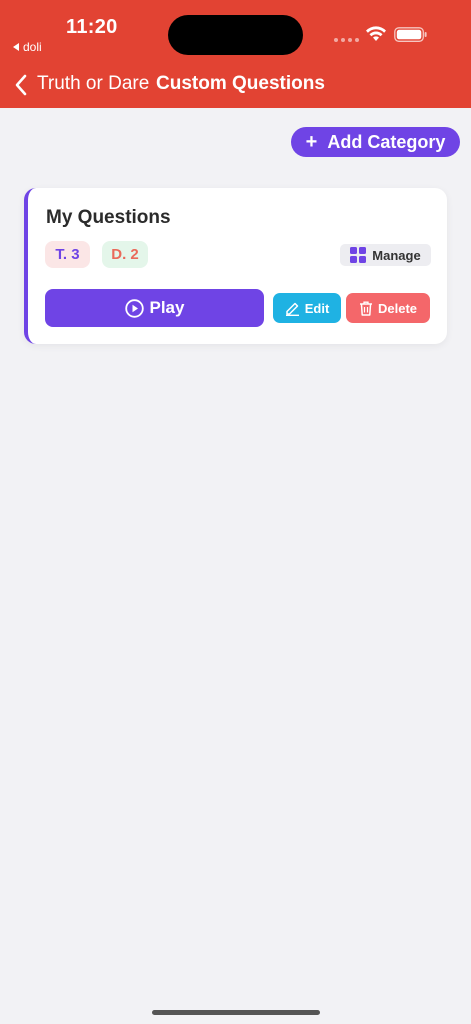 The width and height of the screenshot is (471, 1024). Describe the element at coordinates (32, 47) in the screenshot. I see `back-app-label: doli` at that location.